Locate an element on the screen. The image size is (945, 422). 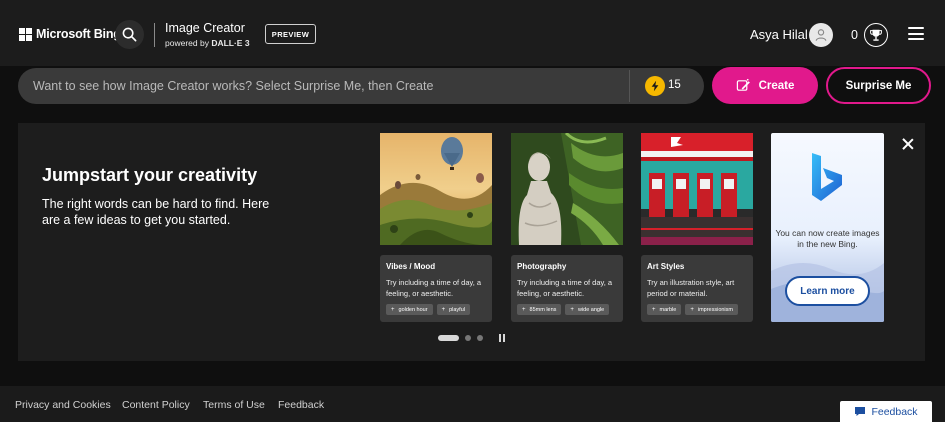
create-label: Create is located at coordinates (776, 85).